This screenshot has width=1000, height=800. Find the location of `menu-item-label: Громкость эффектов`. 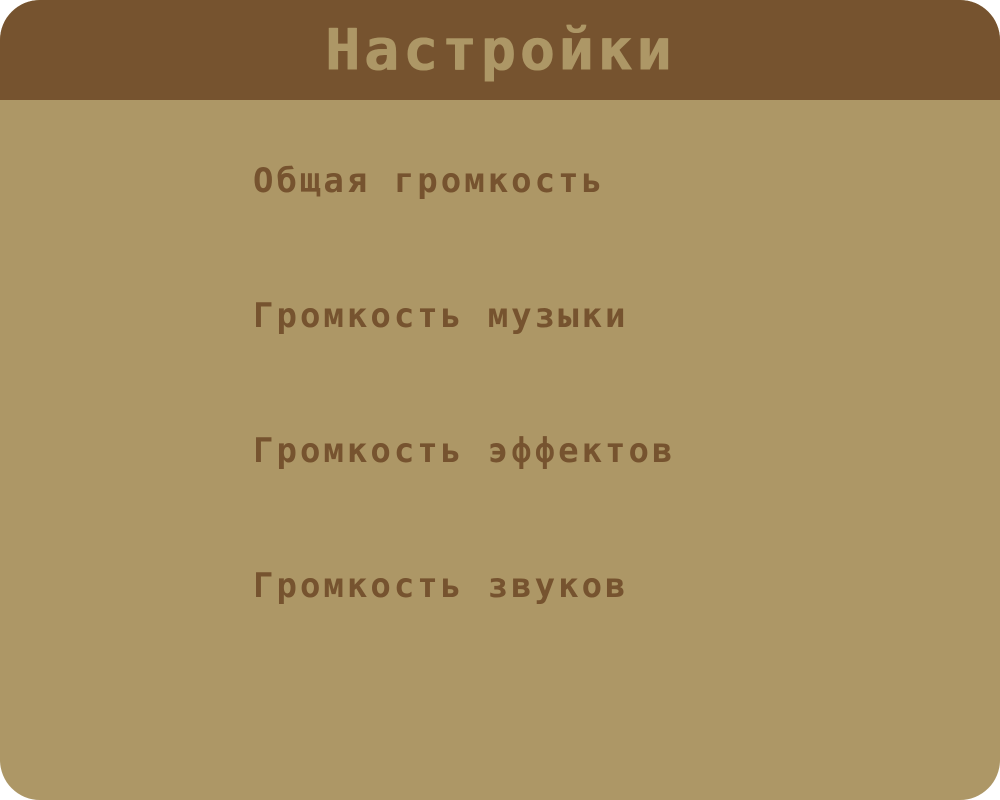

menu-item-label: Громкость эффектов is located at coordinates (464, 451).